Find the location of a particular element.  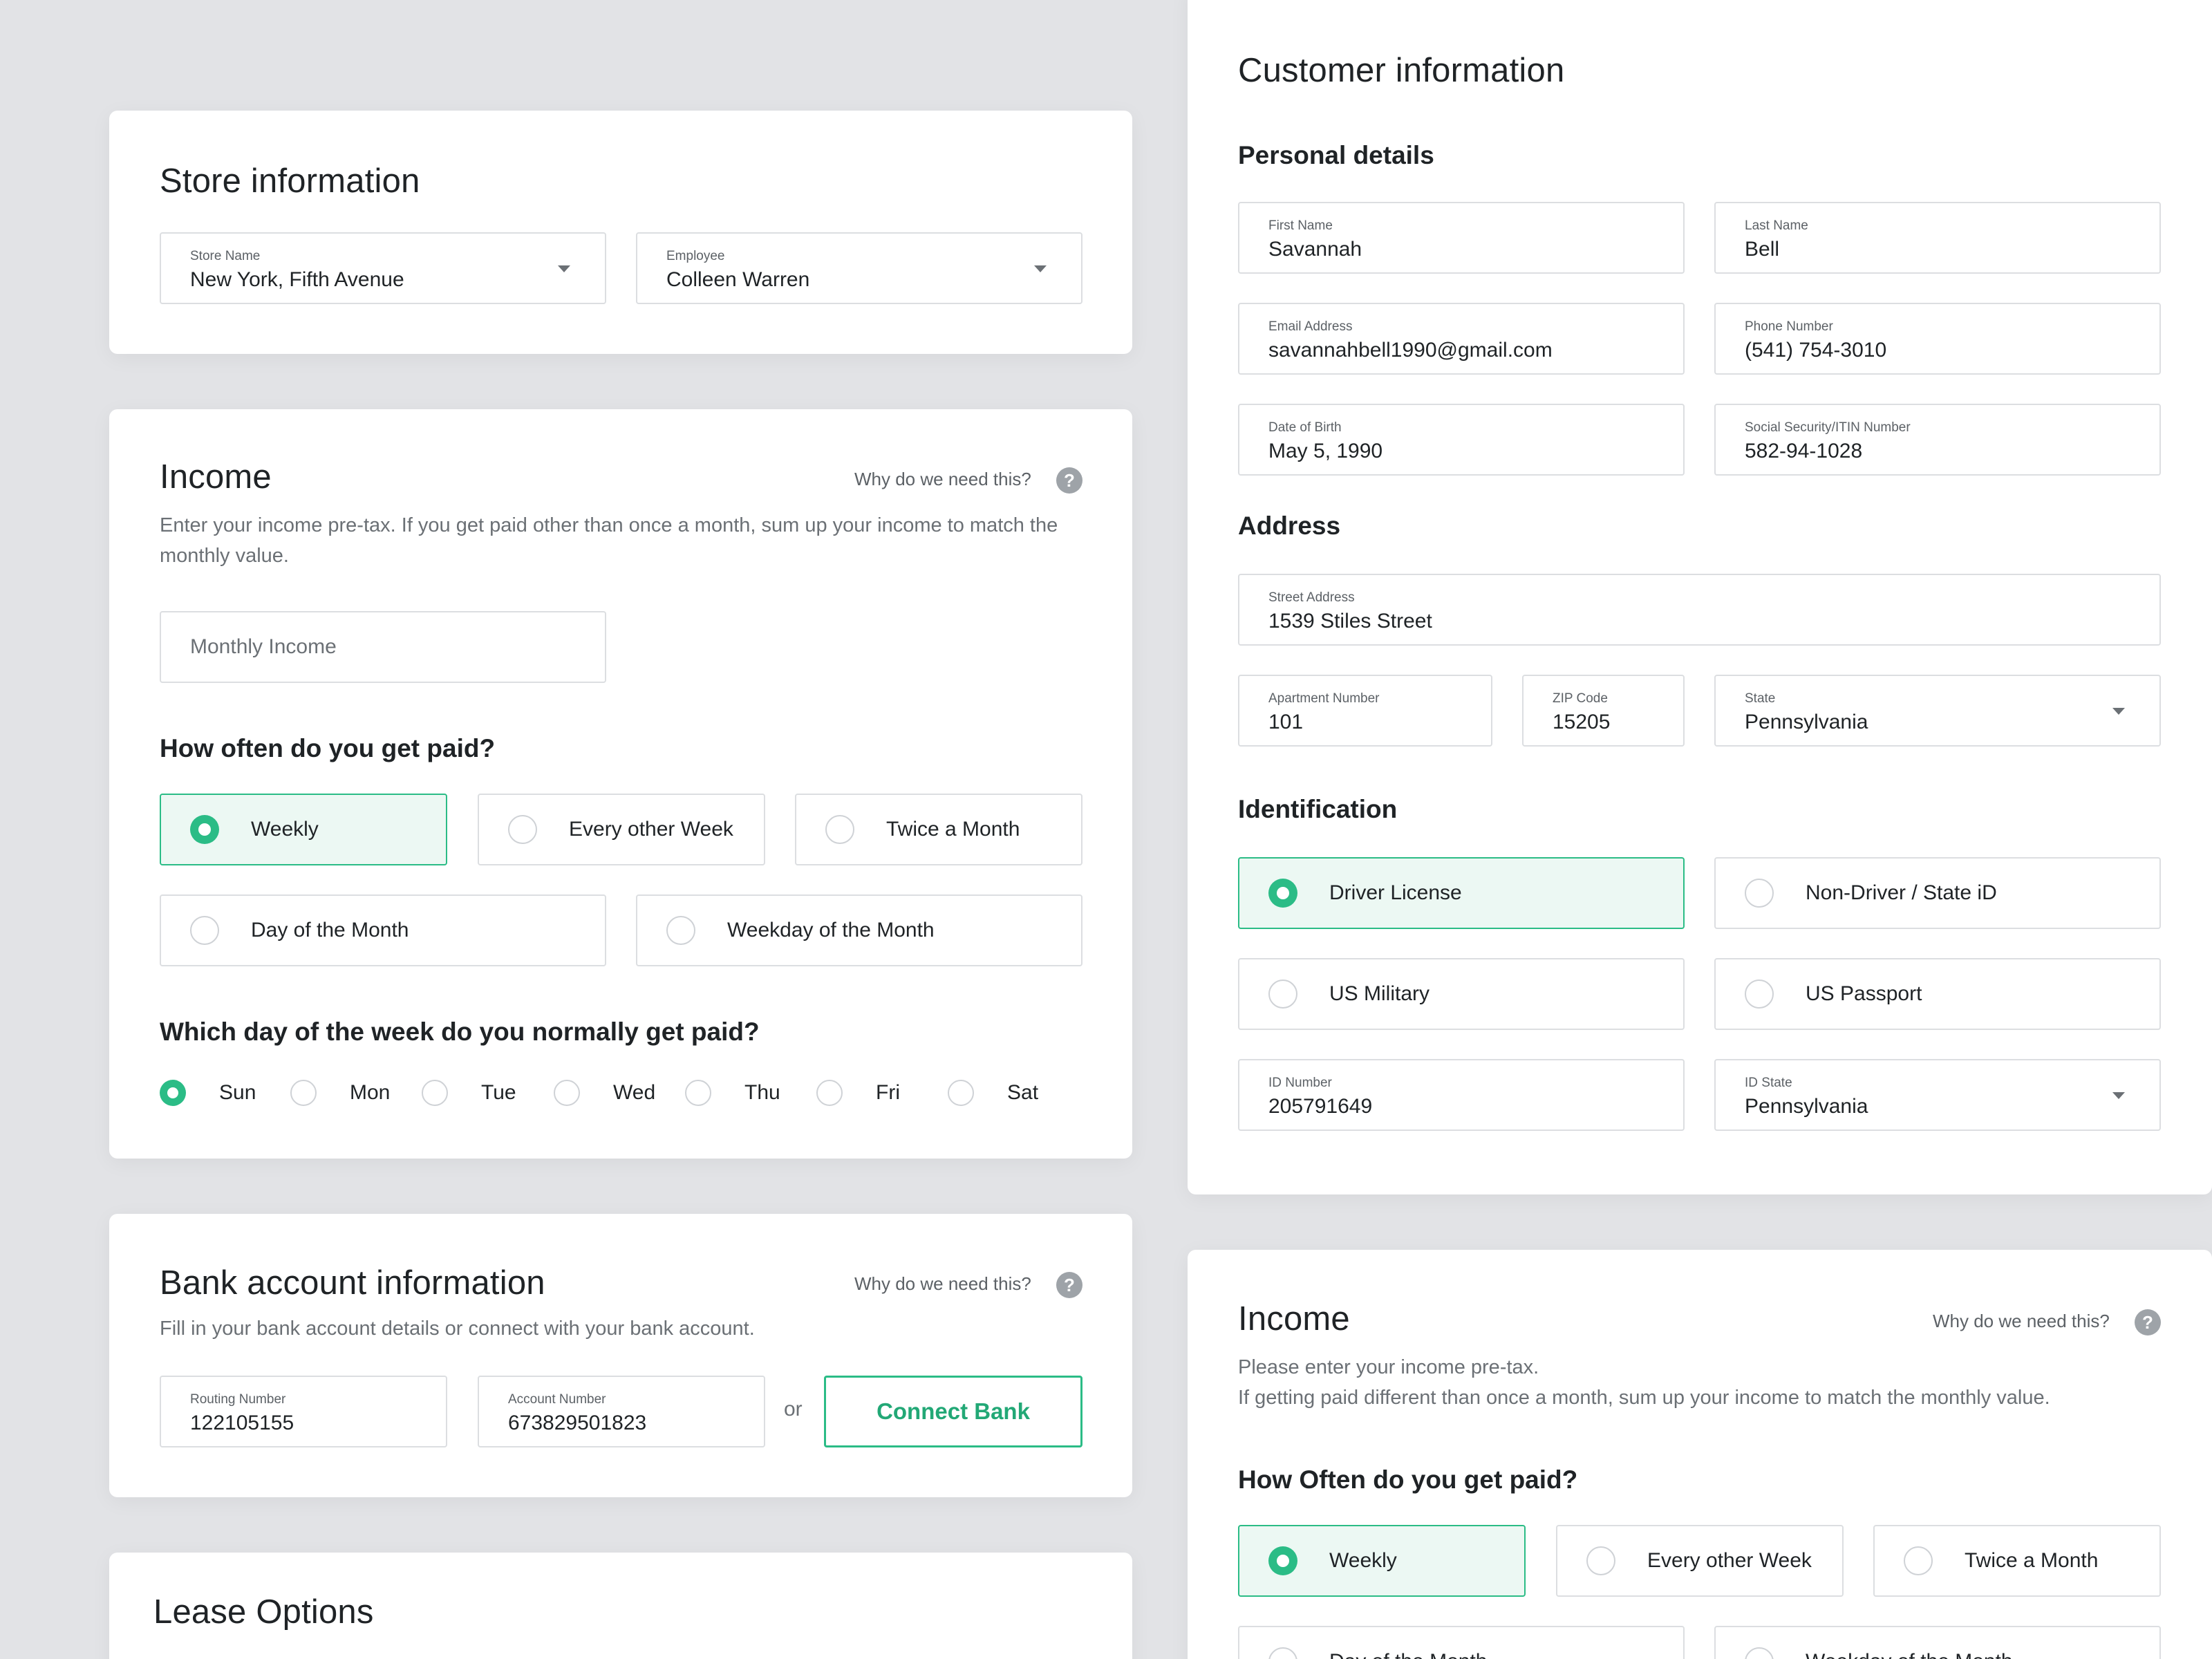

connect-bank-button: Connect Bank is located at coordinates (953, 1412).